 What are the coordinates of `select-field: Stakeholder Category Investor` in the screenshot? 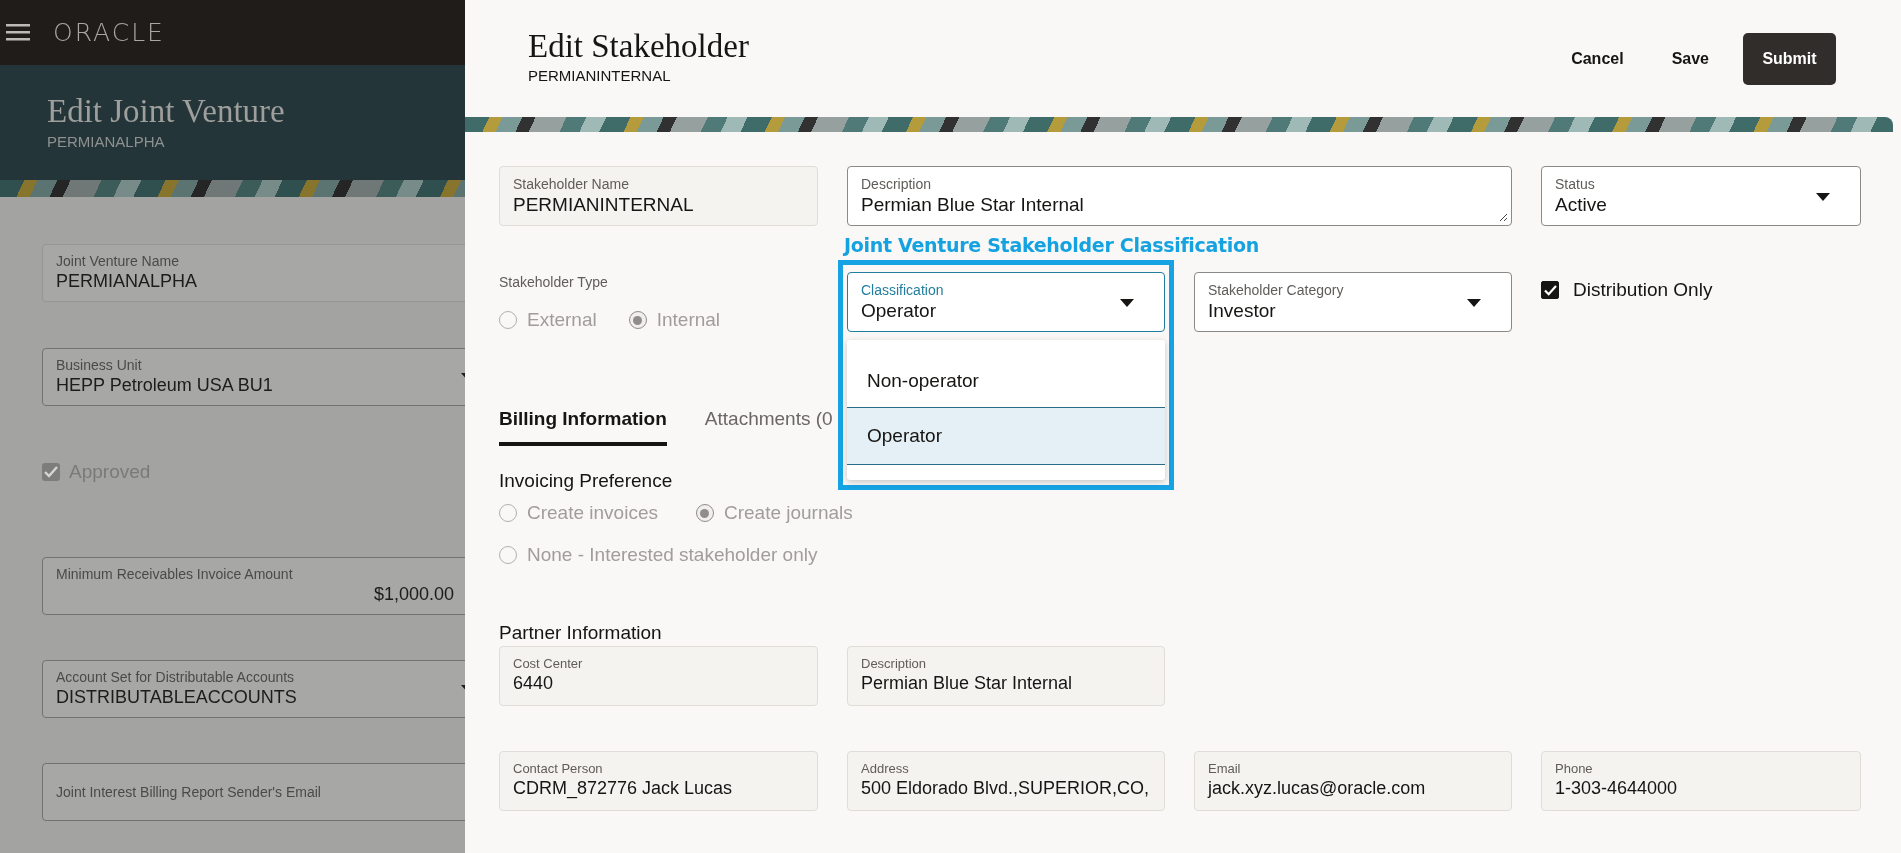 It's located at (1353, 302).